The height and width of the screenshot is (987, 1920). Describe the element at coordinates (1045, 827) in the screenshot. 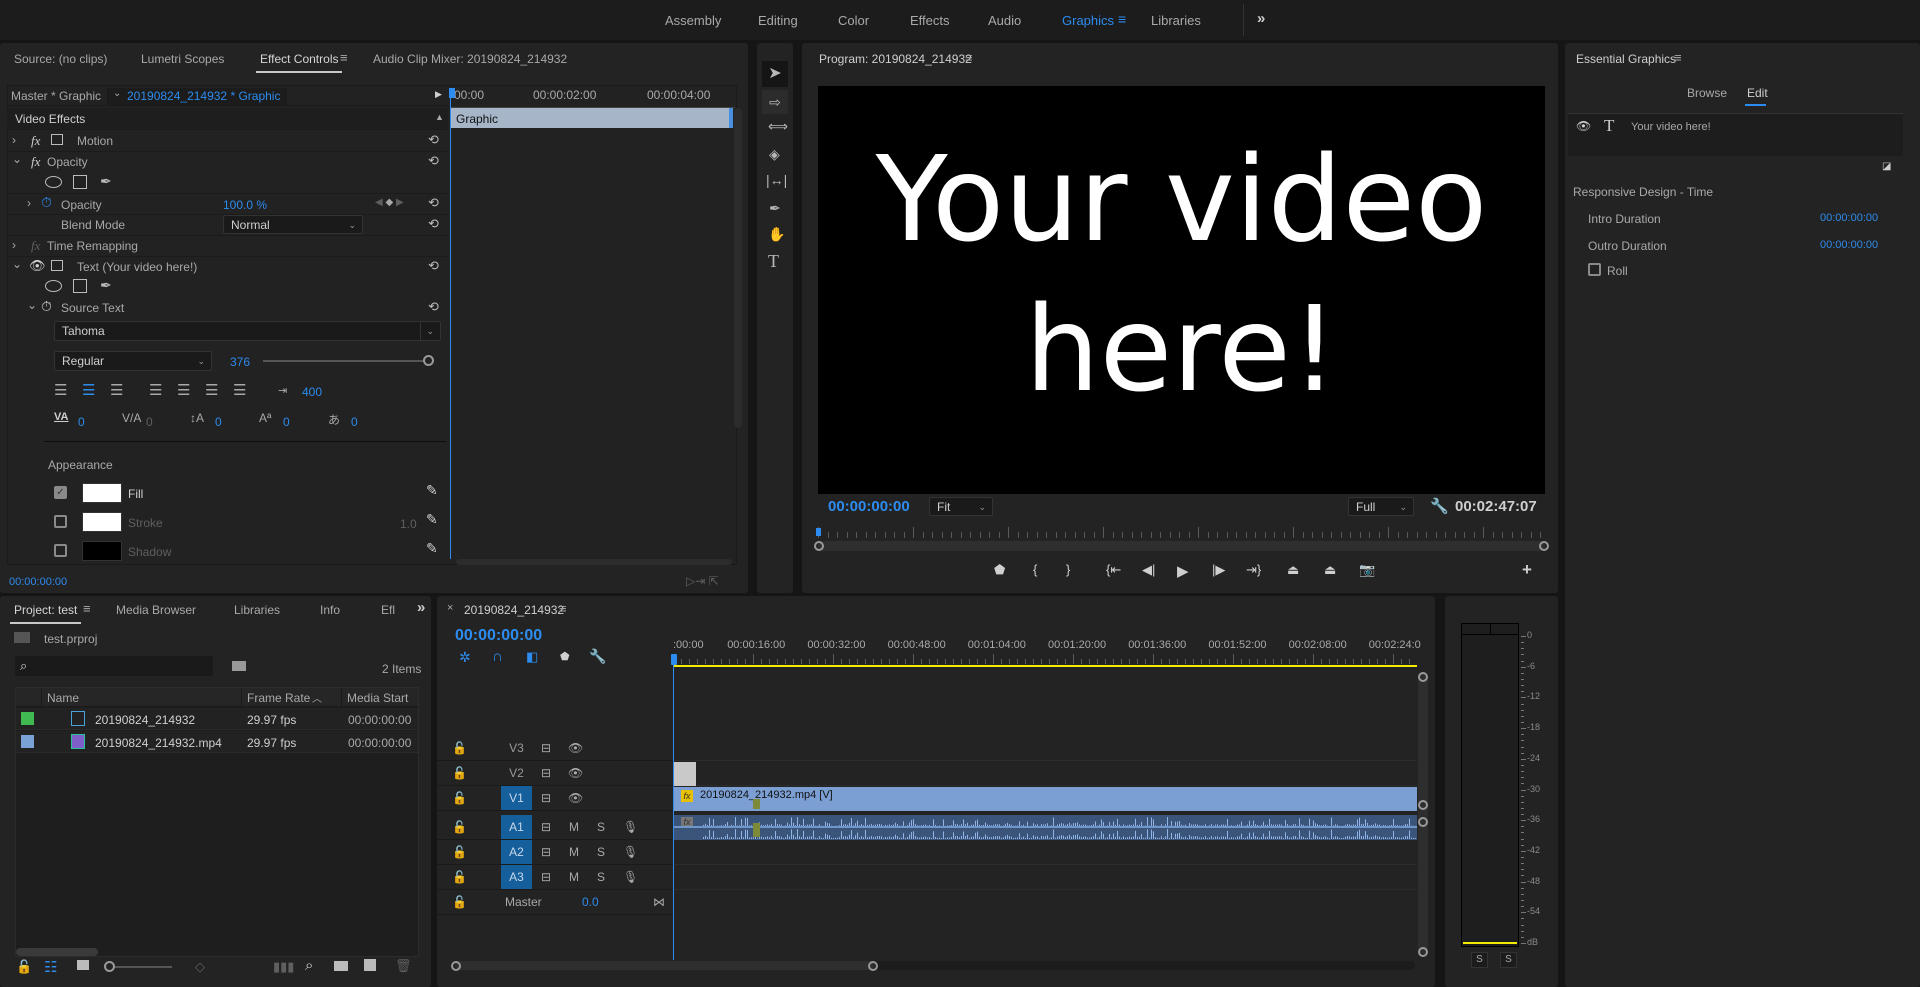

I see `clip-a1-audio: fx` at that location.